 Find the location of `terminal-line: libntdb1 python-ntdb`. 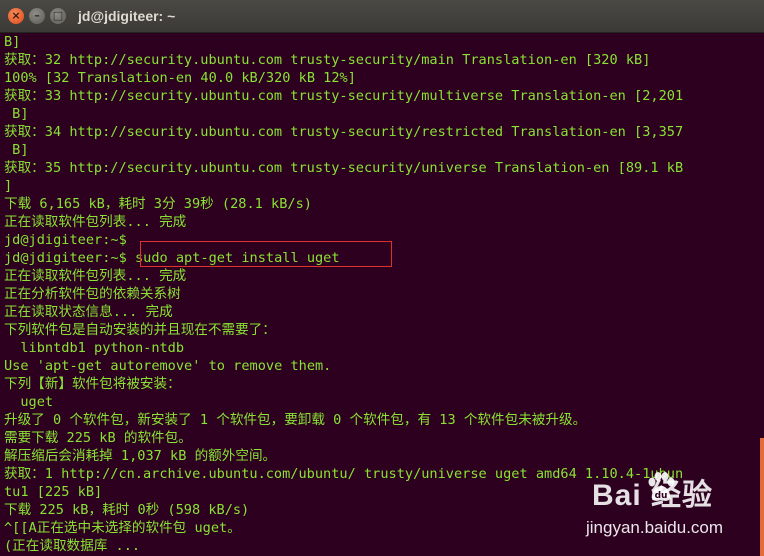

terminal-line: libntdb1 python-ntdb is located at coordinates (94, 348).